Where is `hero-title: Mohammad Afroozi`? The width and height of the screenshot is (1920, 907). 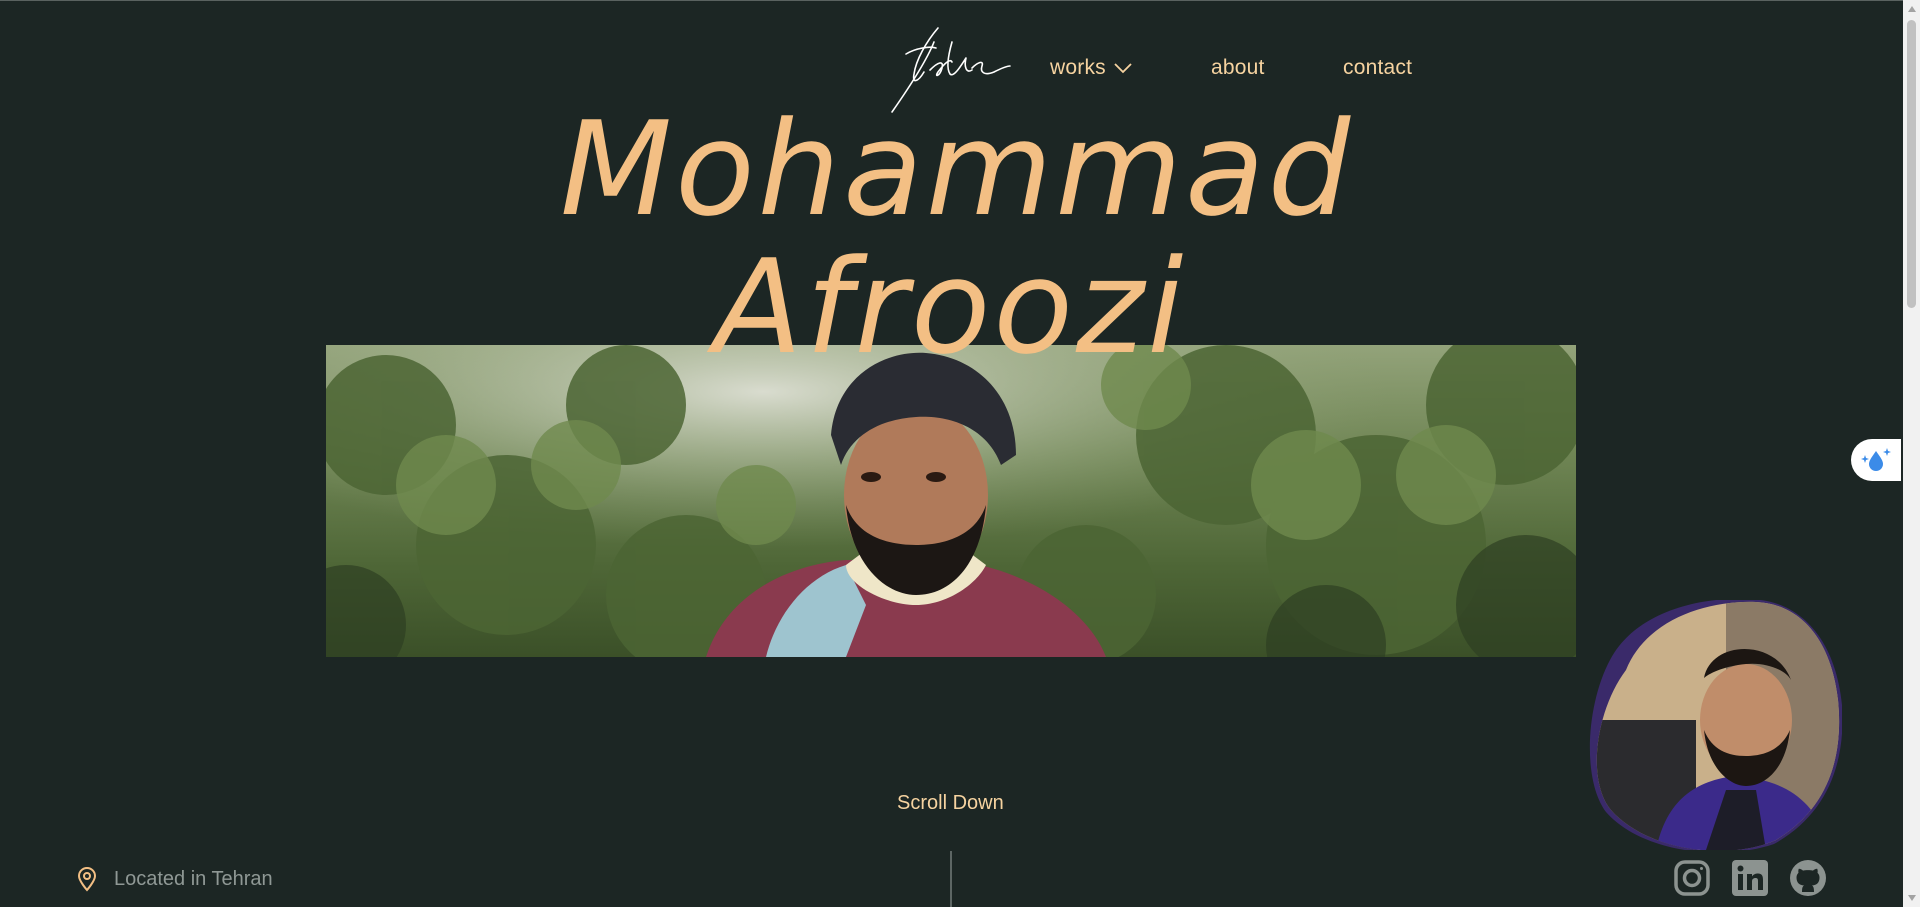
hero-title: Mohammad Afroozi is located at coordinates (957, 238).